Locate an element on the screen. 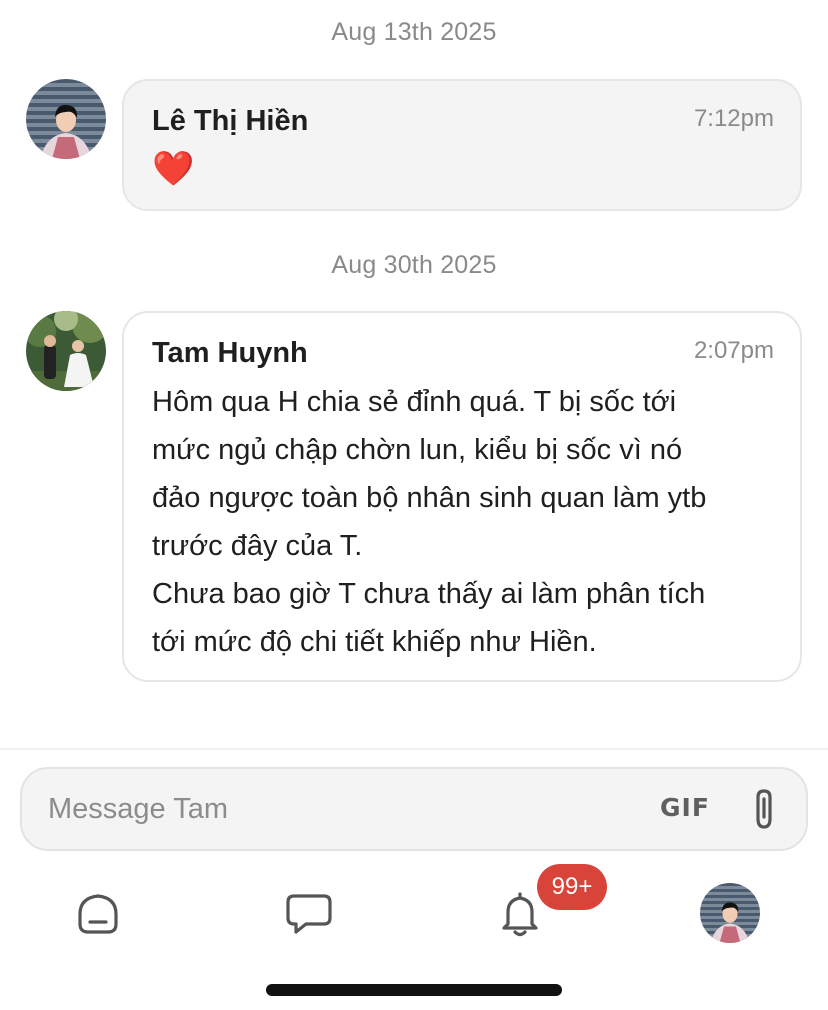 The height and width of the screenshot is (1010, 828). message-time: 7:12pm is located at coordinates (733, 118).